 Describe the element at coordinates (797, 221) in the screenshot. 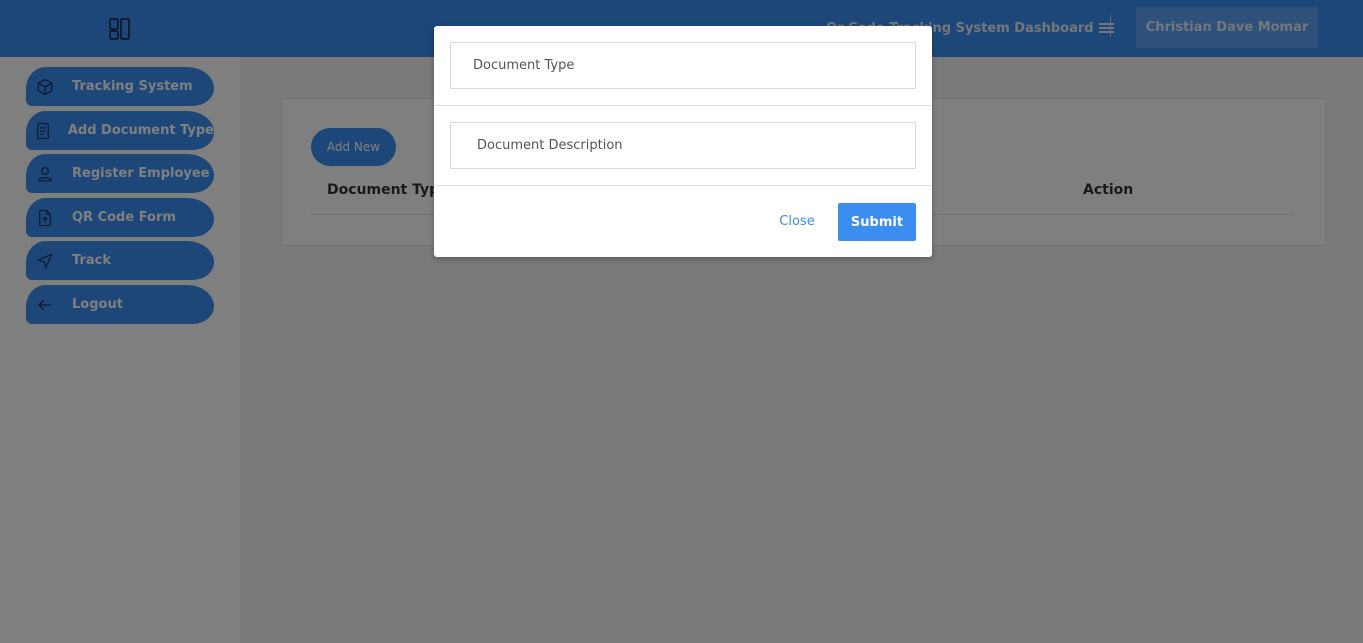

I see `close-button: Close` at that location.